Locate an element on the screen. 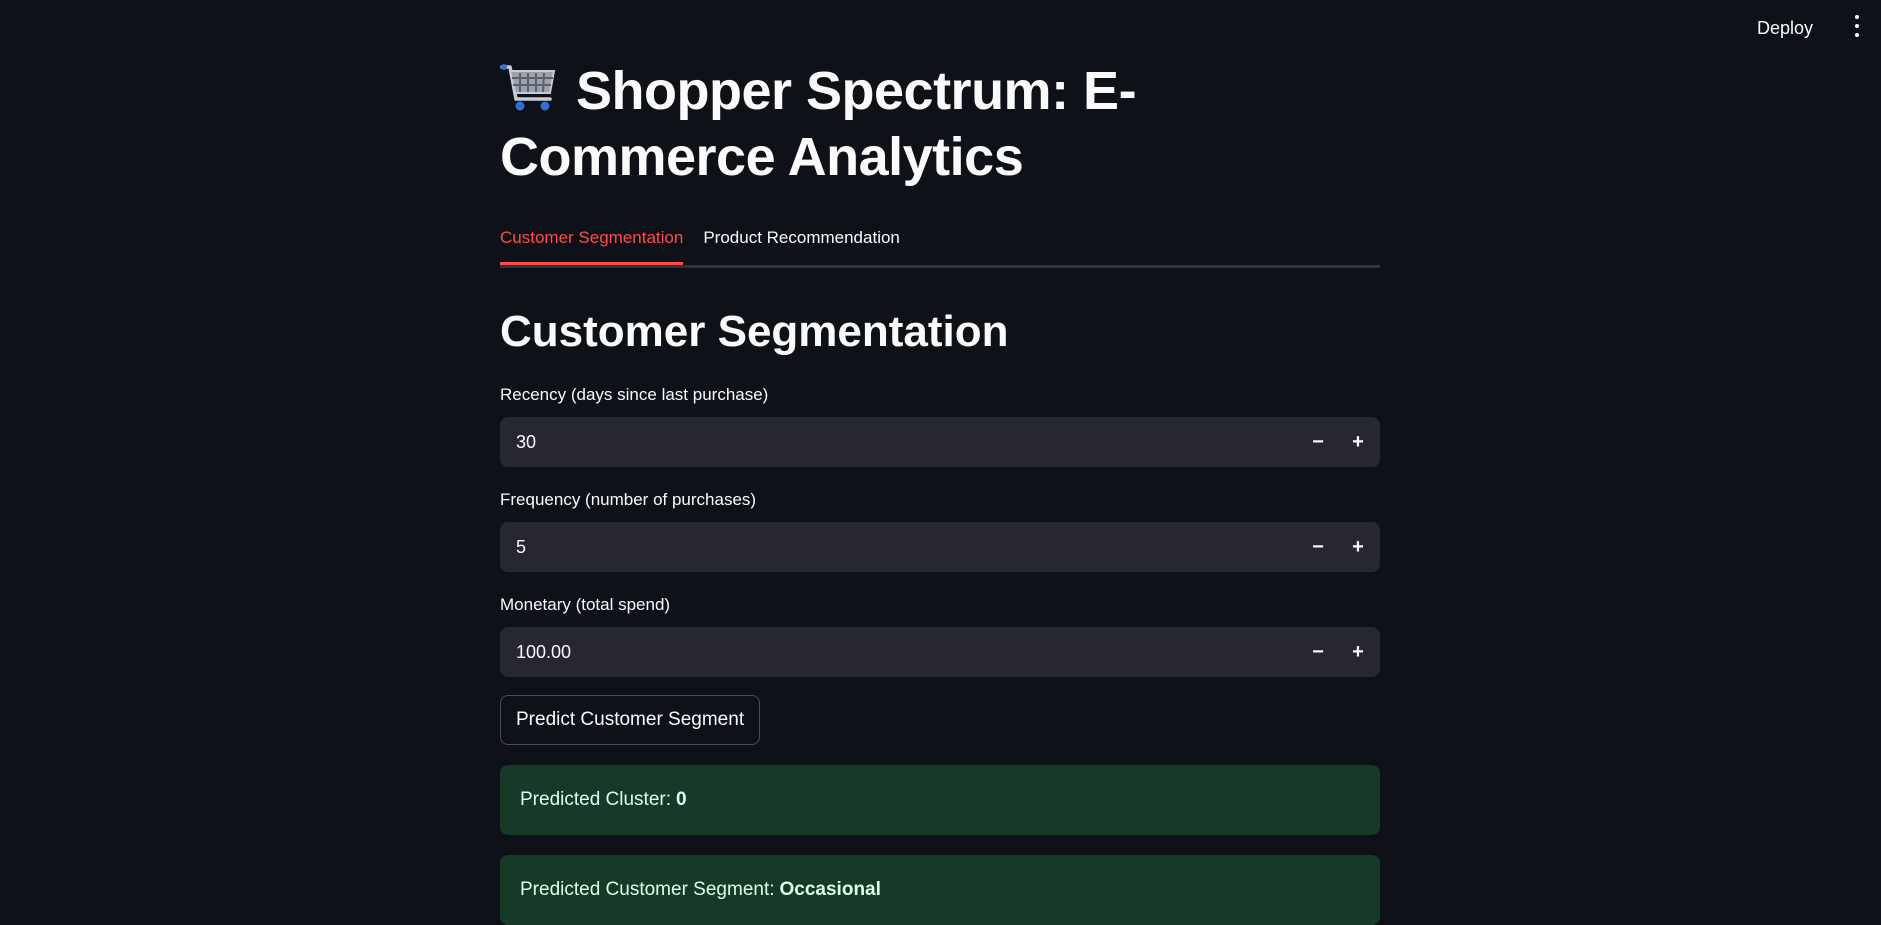 This screenshot has height=925, width=1881. section-title: Customer Segmentation is located at coordinates (754, 331).